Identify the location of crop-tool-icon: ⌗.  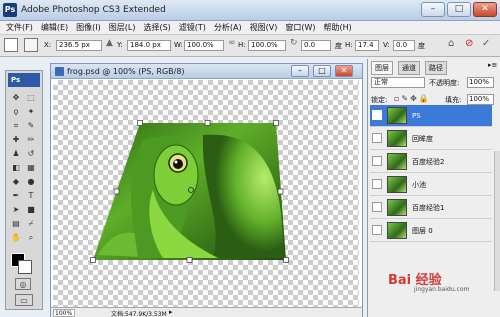
(16, 126).